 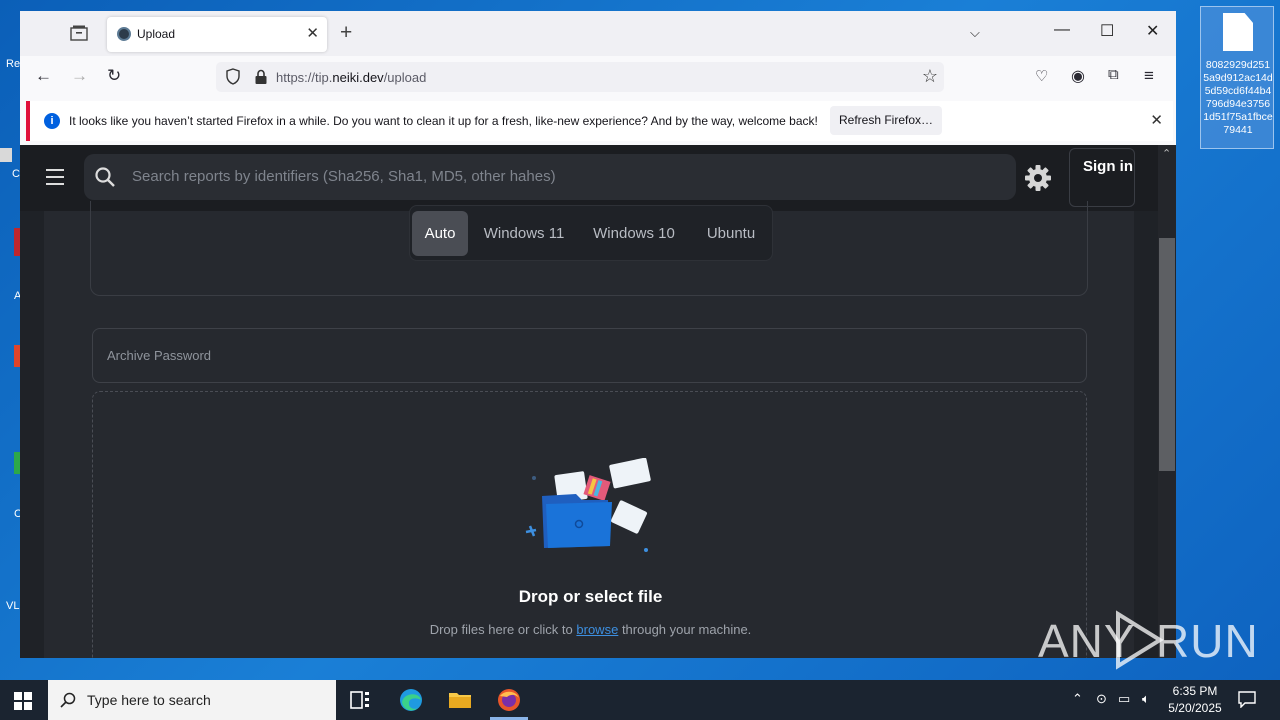 What do you see at coordinates (509, 700) in the screenshot?
I see `firefox-icon` at bounding box center [509, 700].